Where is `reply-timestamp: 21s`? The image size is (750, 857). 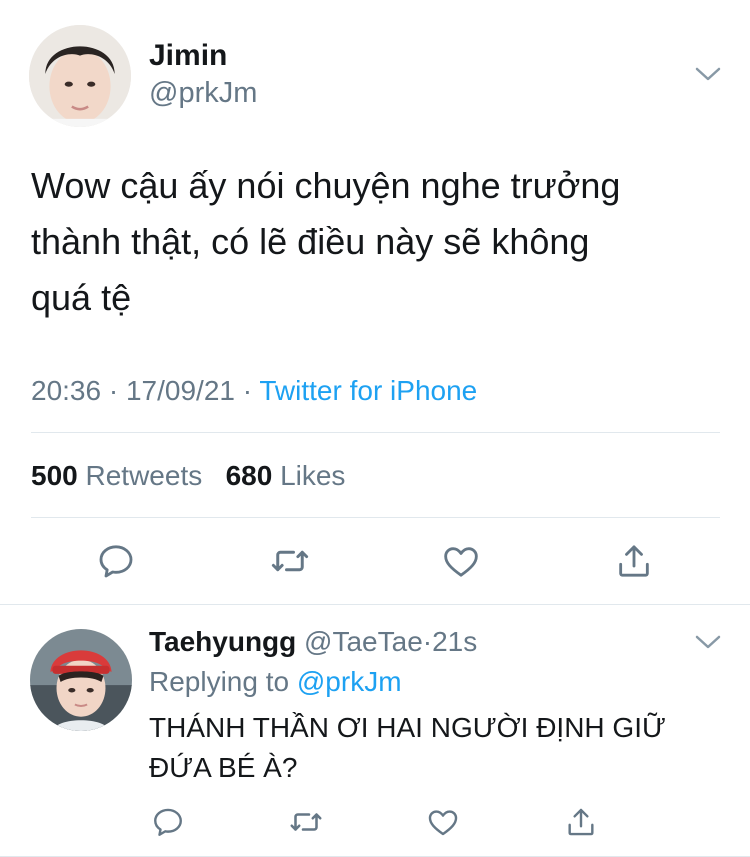
reply-timestamp: 21s is located at coordinates (454, 641).